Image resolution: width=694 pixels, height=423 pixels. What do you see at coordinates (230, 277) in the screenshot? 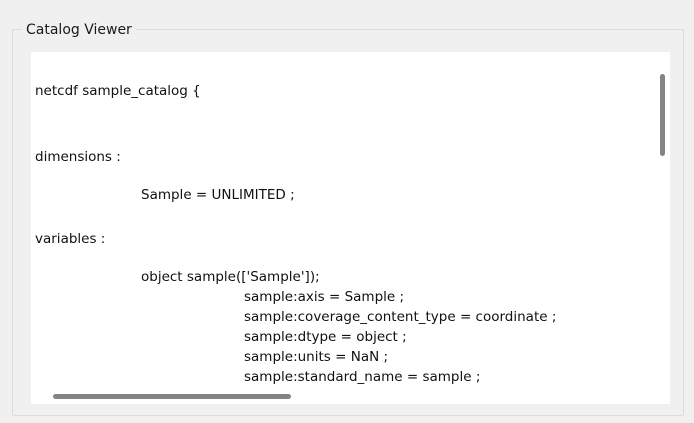
I see `text-line: object sample(['Sample']);` at bounding box center [230, 277].